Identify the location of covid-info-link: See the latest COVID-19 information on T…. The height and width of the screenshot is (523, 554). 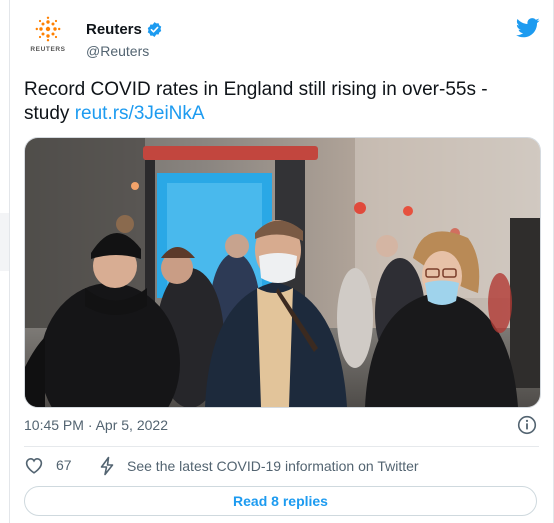
(259, 466).